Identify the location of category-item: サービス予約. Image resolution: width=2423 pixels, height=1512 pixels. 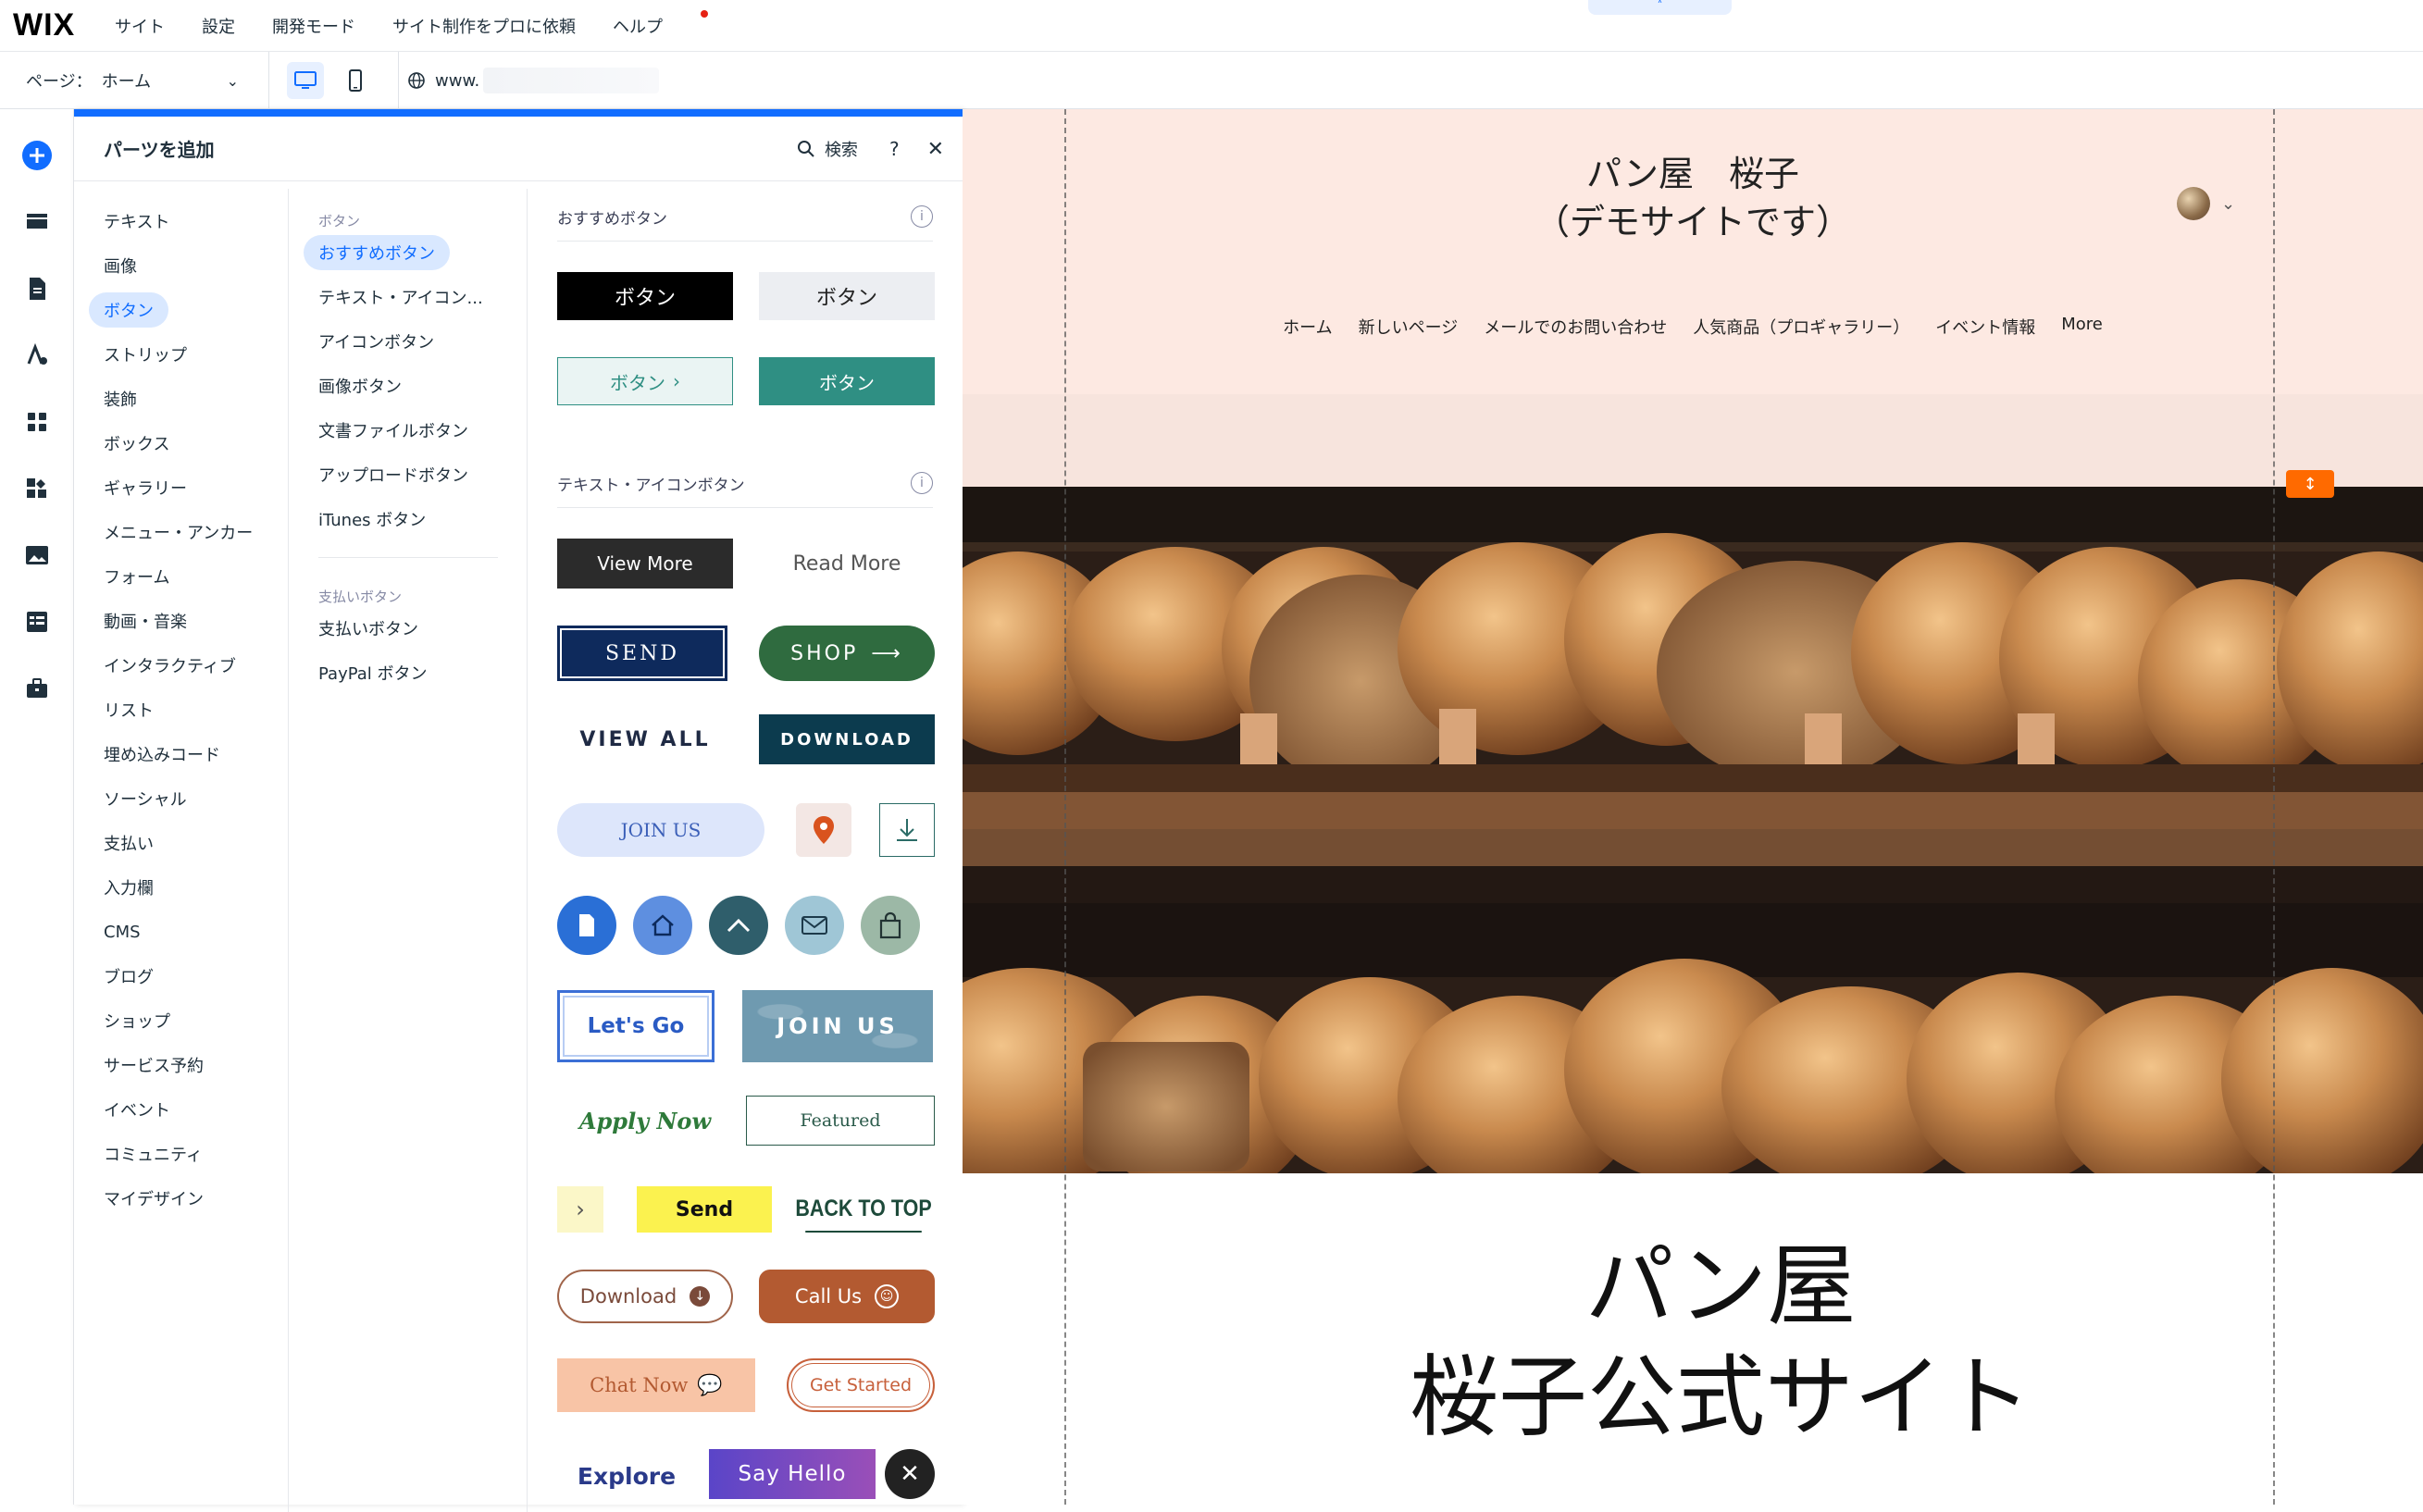
(153, 1065).